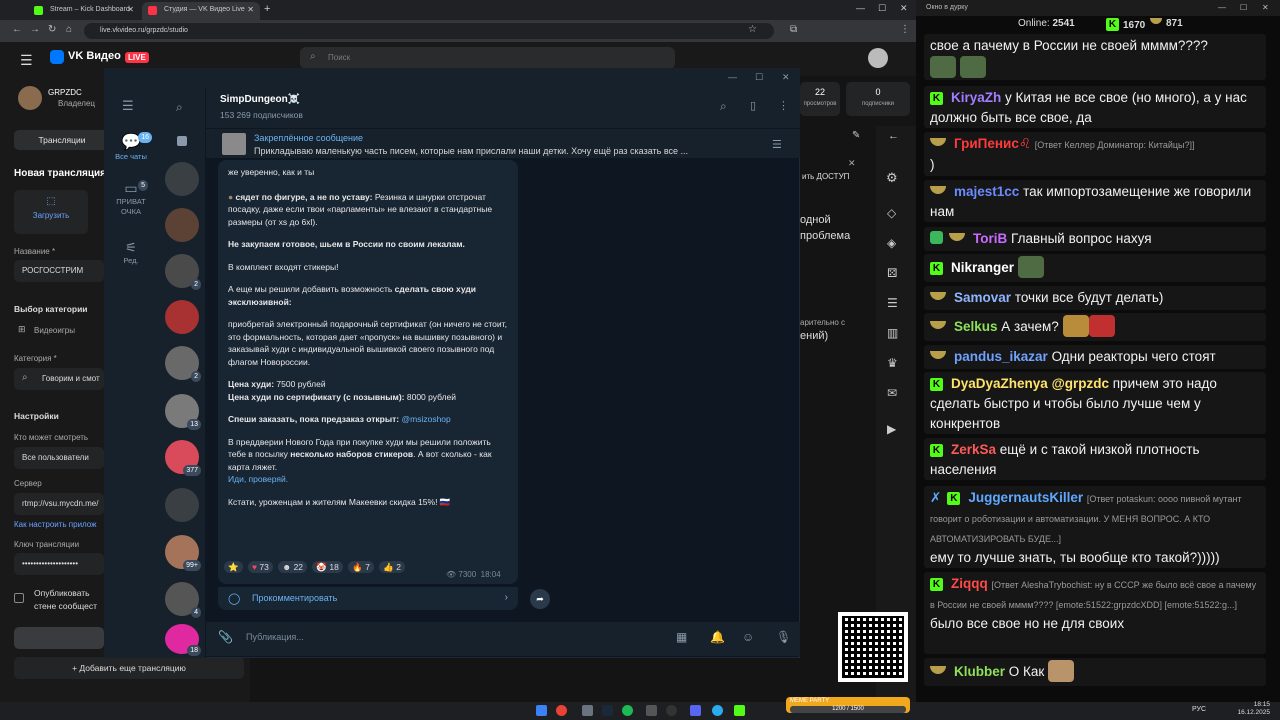  Describe the element at coordinates (19, 598) in the screenshot. I see `publish-checkbox` at that location.